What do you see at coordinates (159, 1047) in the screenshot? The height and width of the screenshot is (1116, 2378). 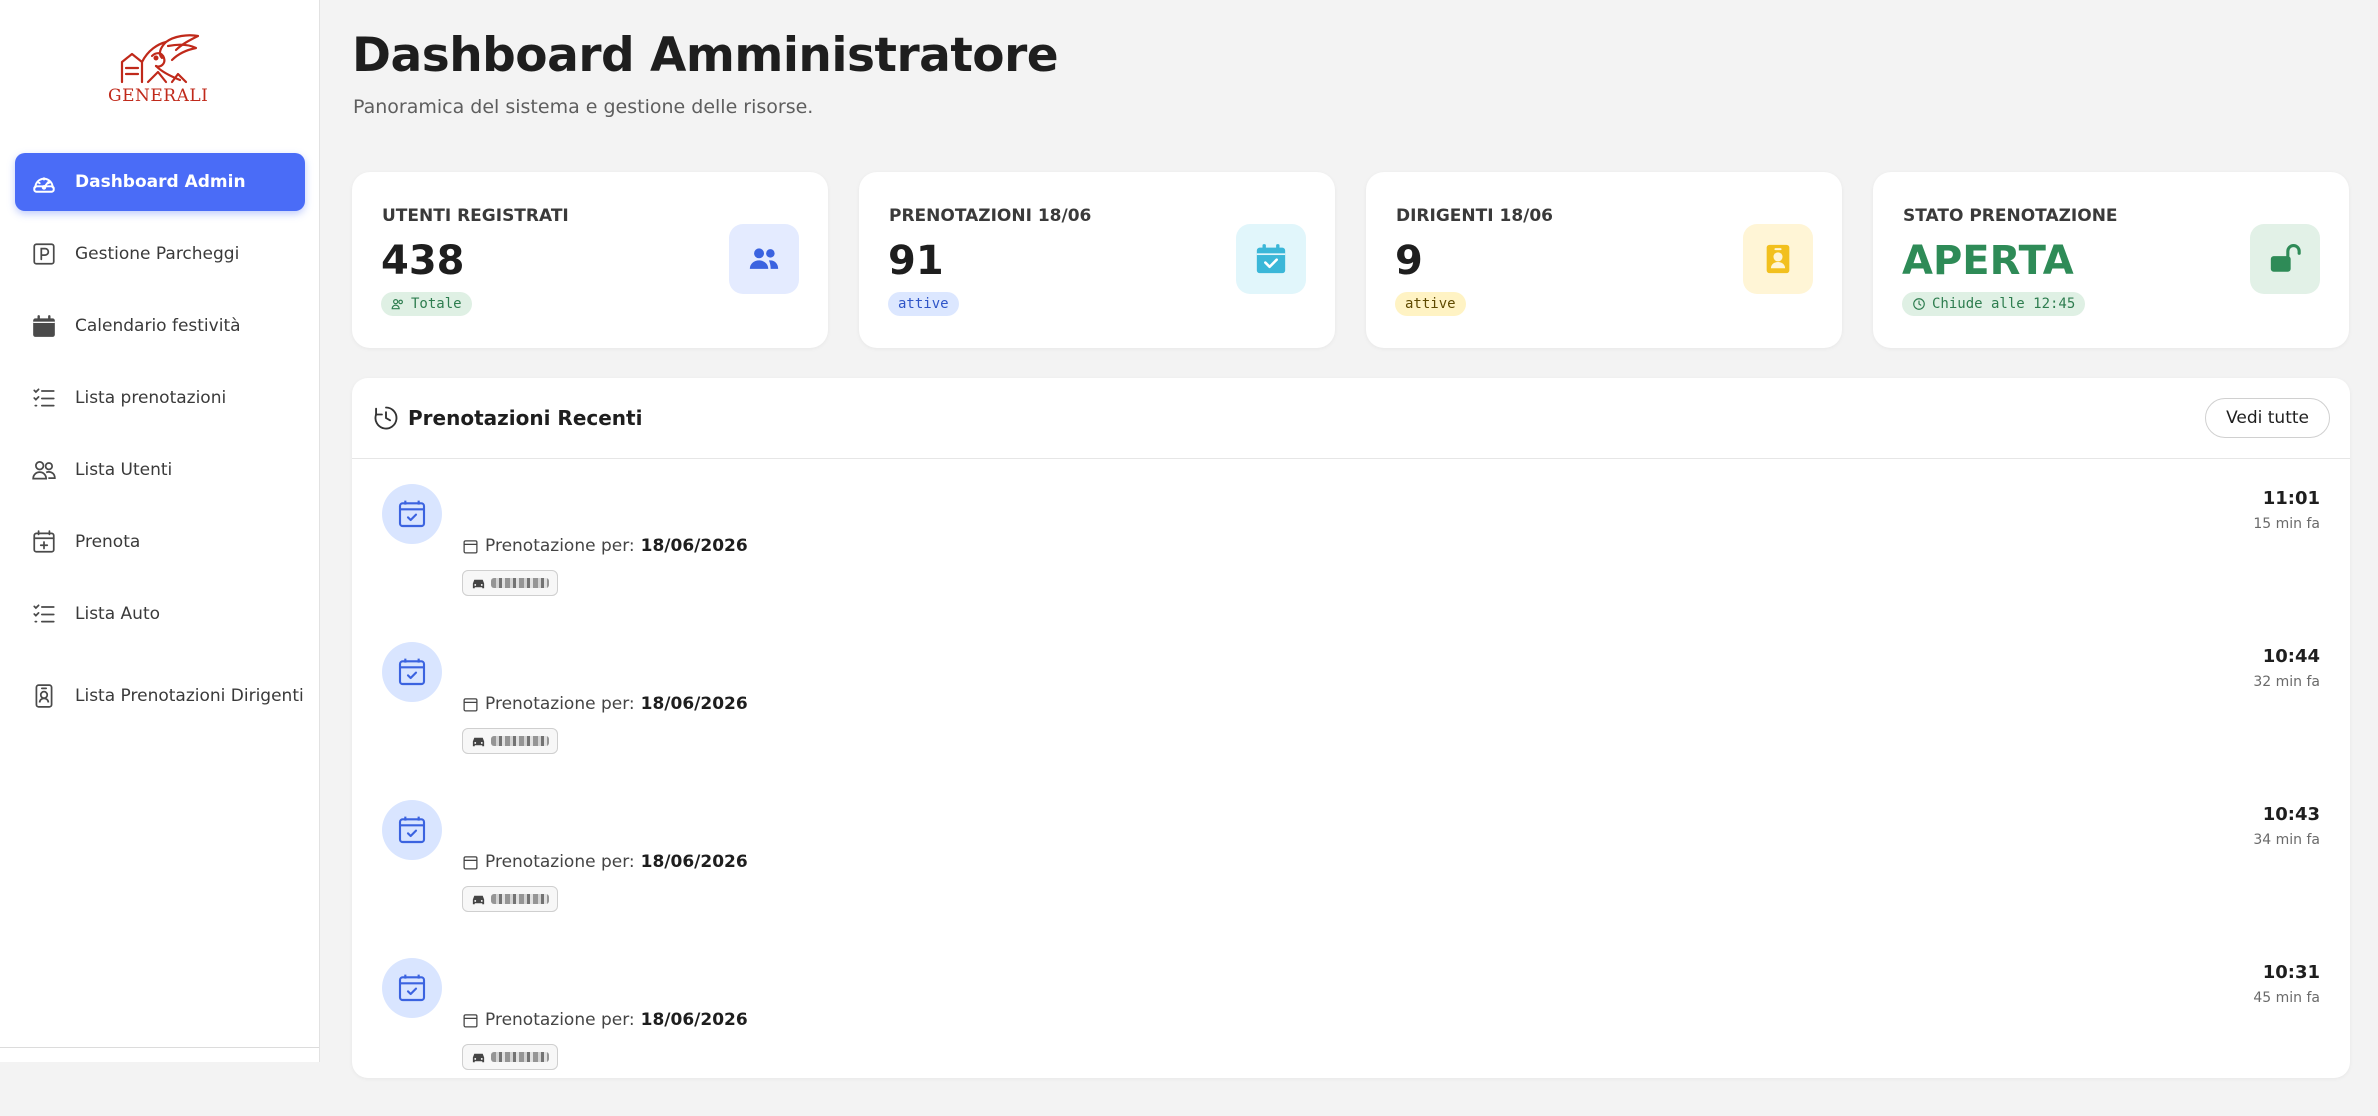 I see `sidebar-divider` at bounding box center [159, 1047].